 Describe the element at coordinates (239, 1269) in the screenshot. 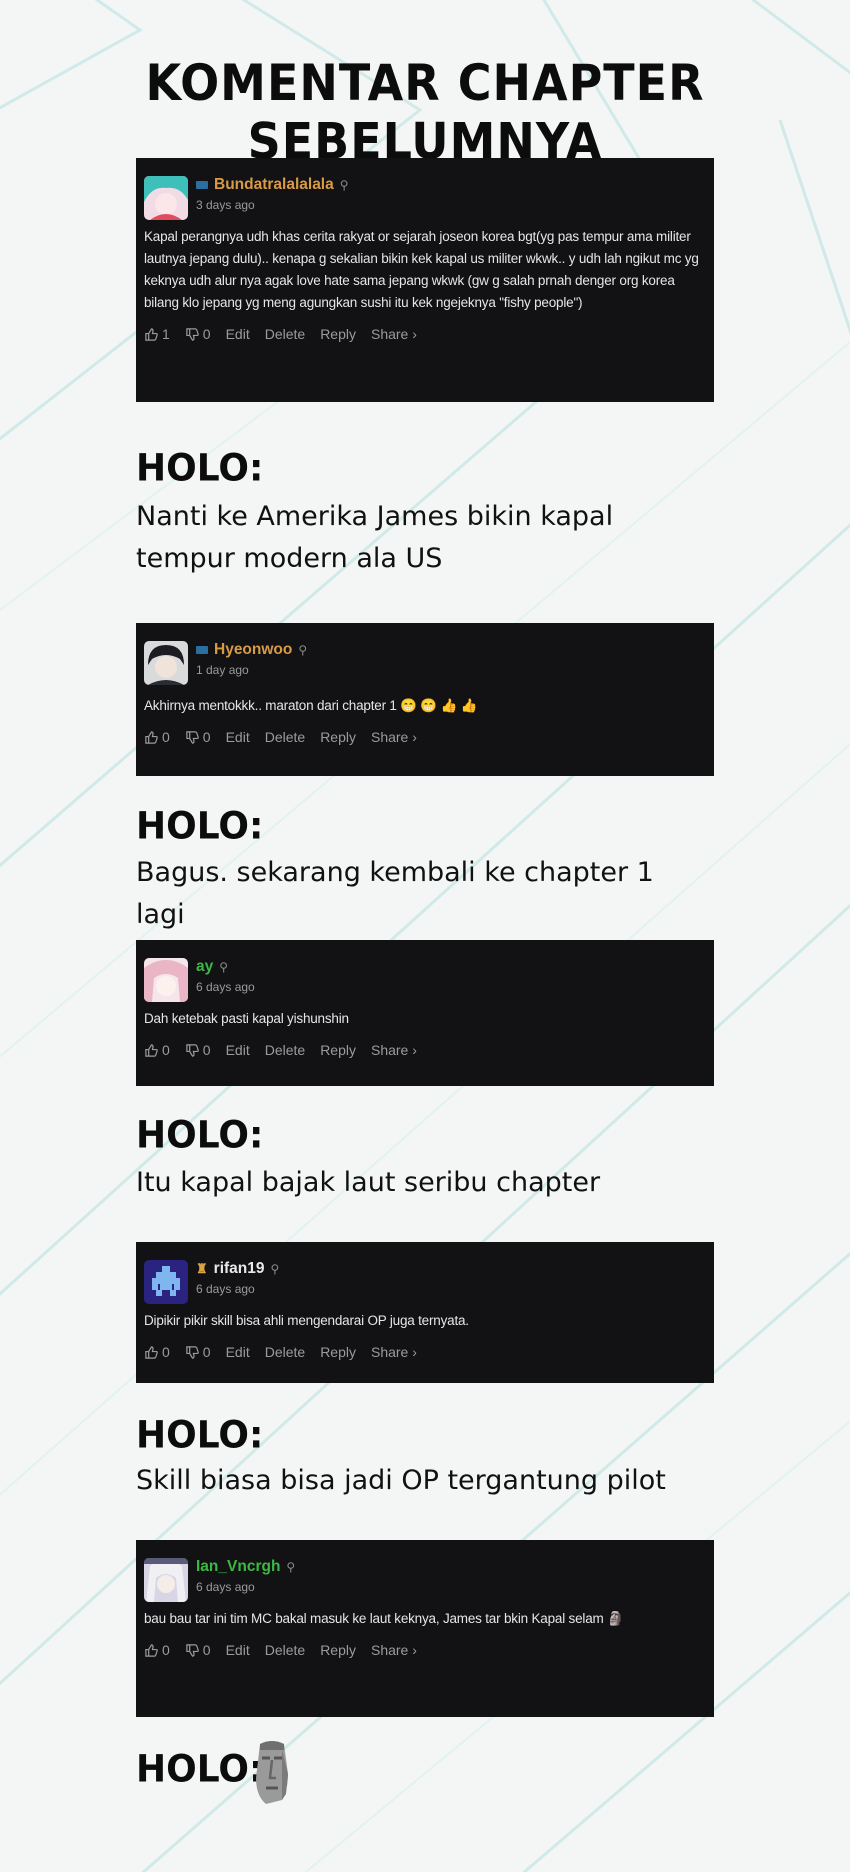

I see `comment-username: rifan19` at that location.